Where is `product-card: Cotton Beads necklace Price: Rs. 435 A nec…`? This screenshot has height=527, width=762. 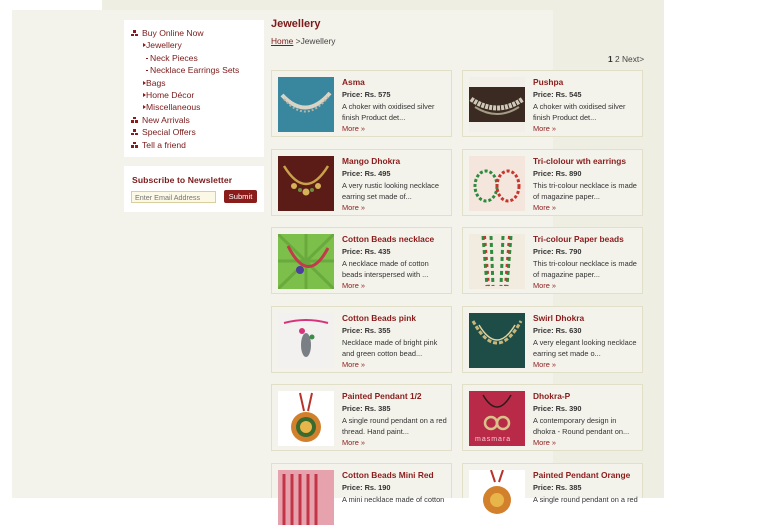
product-card: Cotton Beads necklace Price: Rs. 435 A nec… is located at coordinates (361, 260).